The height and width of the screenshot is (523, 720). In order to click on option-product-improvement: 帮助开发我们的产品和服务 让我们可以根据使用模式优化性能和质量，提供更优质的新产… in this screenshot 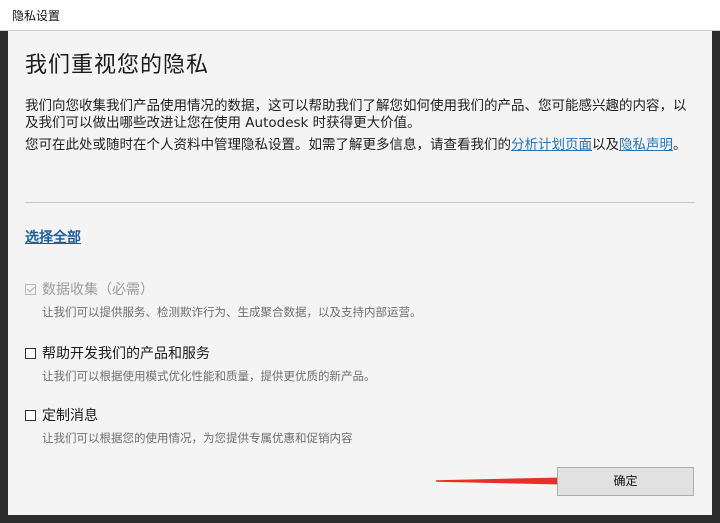, I will do `click(355, 363)`.